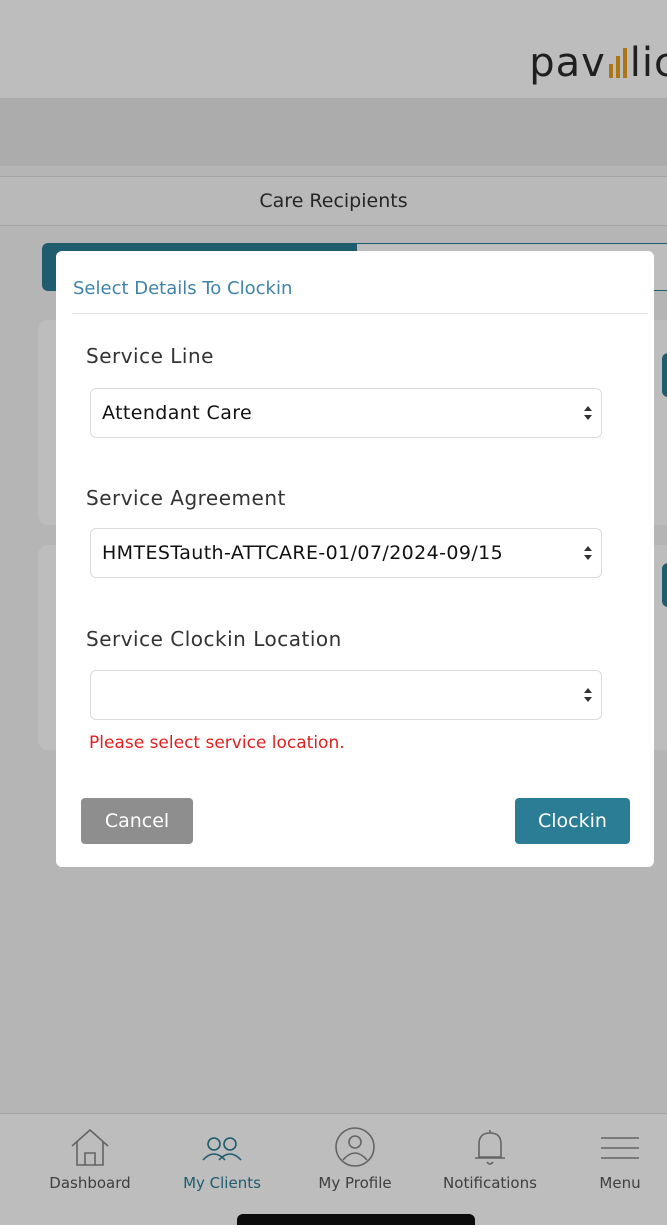 Image resolution: width=667 pixels, height=1225 pixels. Describe the element at coordinates (217, 743) in the screenshot. I see `location-error-message: Please select service location.` at that location.